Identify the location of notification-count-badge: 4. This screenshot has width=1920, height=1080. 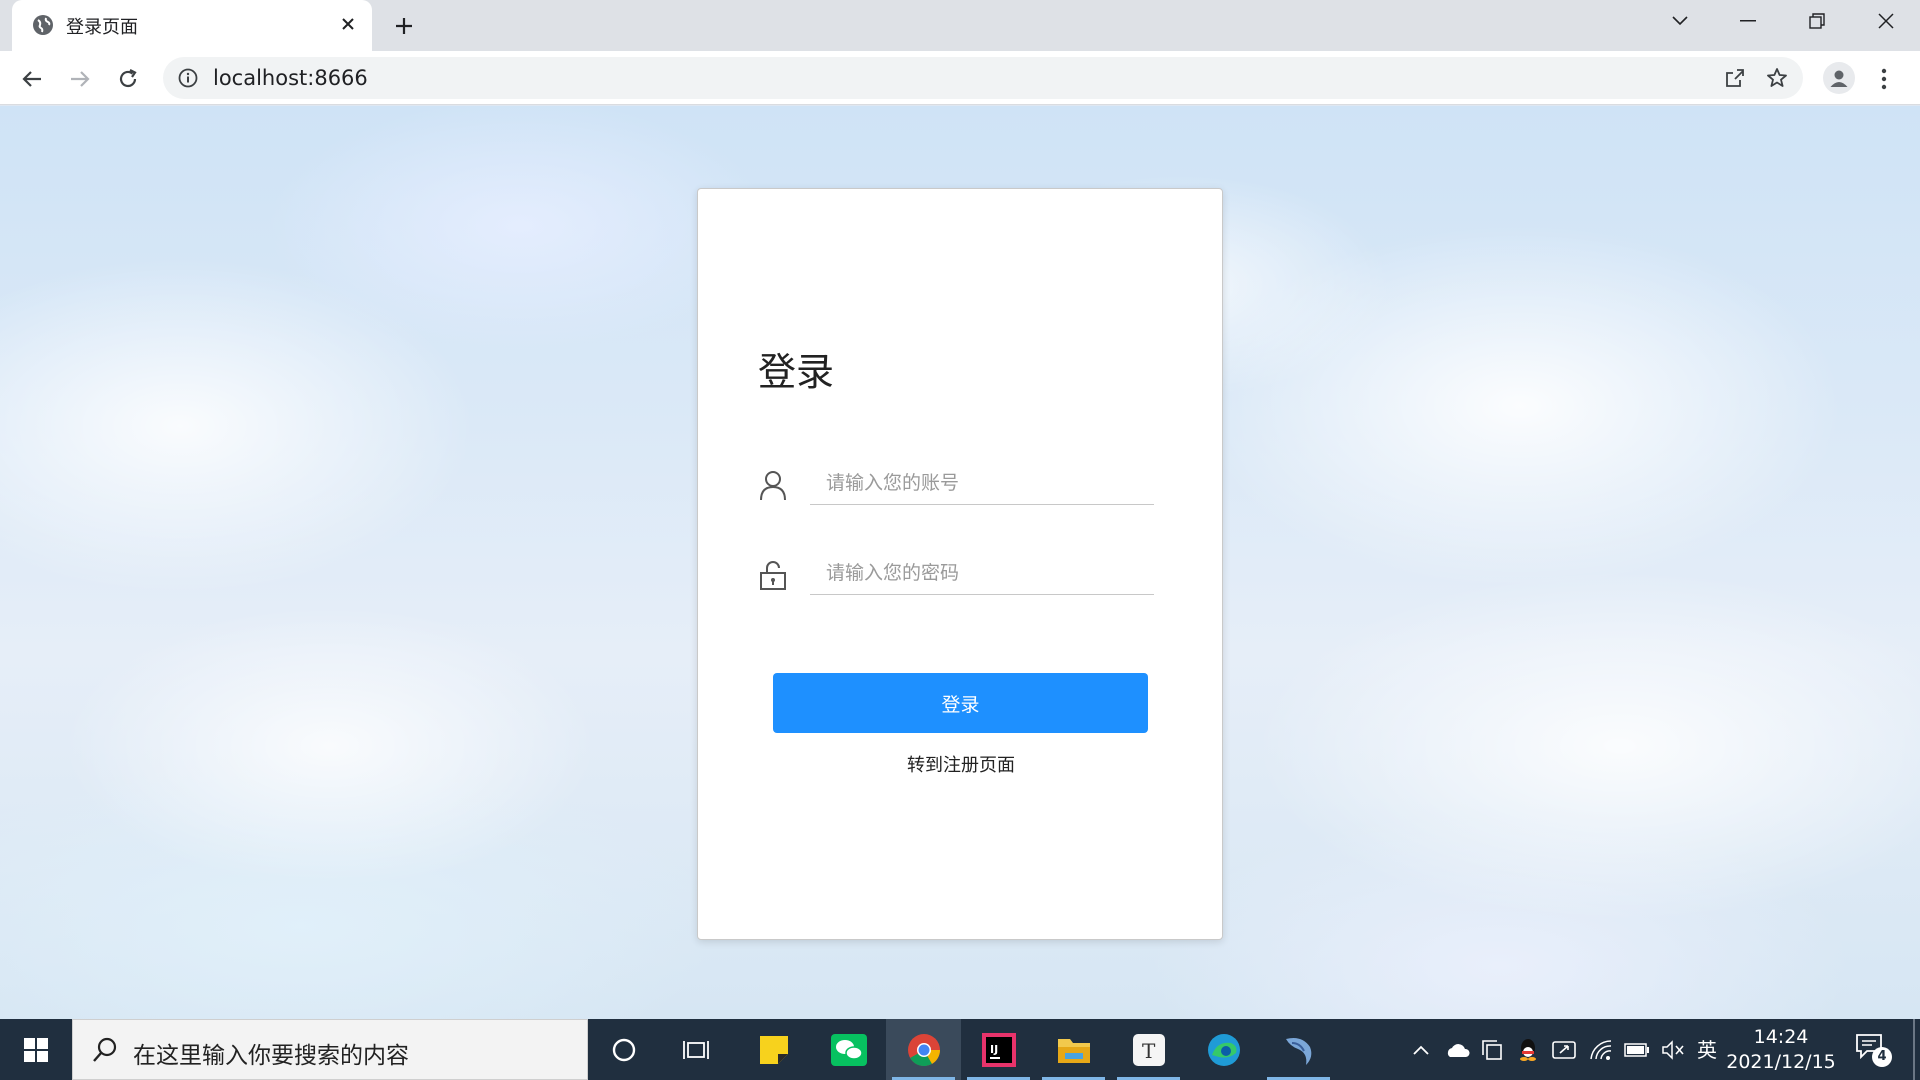
(1882, 1057).